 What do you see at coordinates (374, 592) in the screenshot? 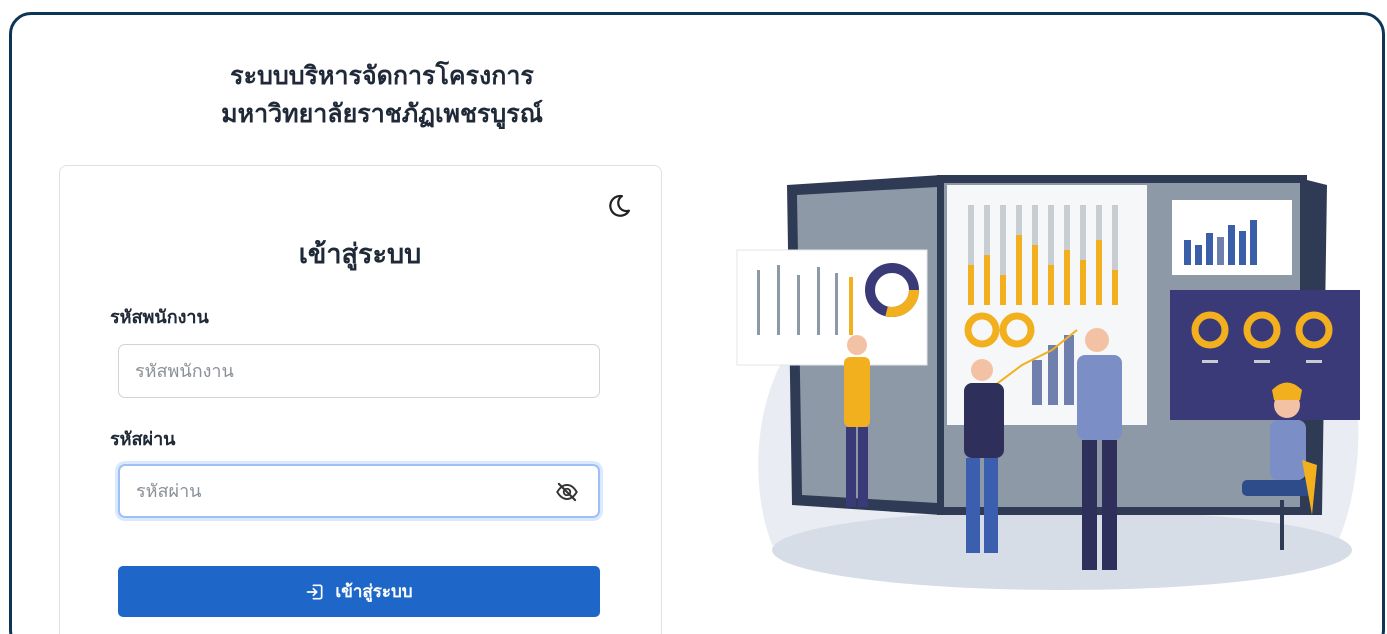
I see `login-button-label: เข้าสู่ระบบ` at bounding box center [374, 592].